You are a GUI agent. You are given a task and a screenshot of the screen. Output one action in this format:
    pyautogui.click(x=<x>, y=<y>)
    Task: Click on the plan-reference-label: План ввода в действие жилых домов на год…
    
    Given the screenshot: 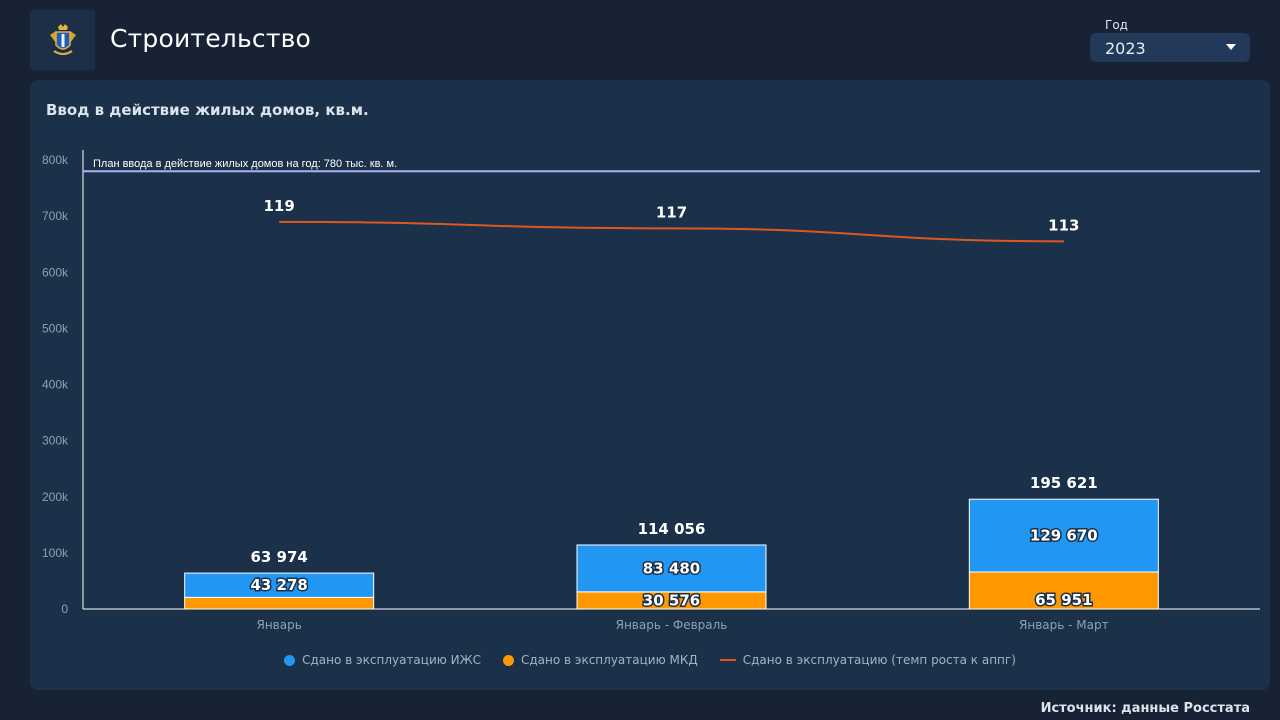 What is the action you would take?
    pyautogui.click(x=245, y=164)
    